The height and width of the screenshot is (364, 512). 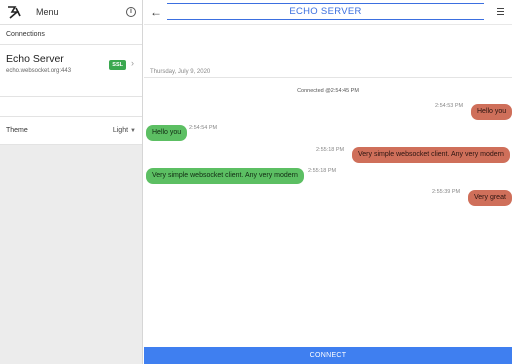 What do you see at coordinates (71, 131) in the screenshot?
I see `theme-select: Theme Light ▼` at bounding box center [71, 131].